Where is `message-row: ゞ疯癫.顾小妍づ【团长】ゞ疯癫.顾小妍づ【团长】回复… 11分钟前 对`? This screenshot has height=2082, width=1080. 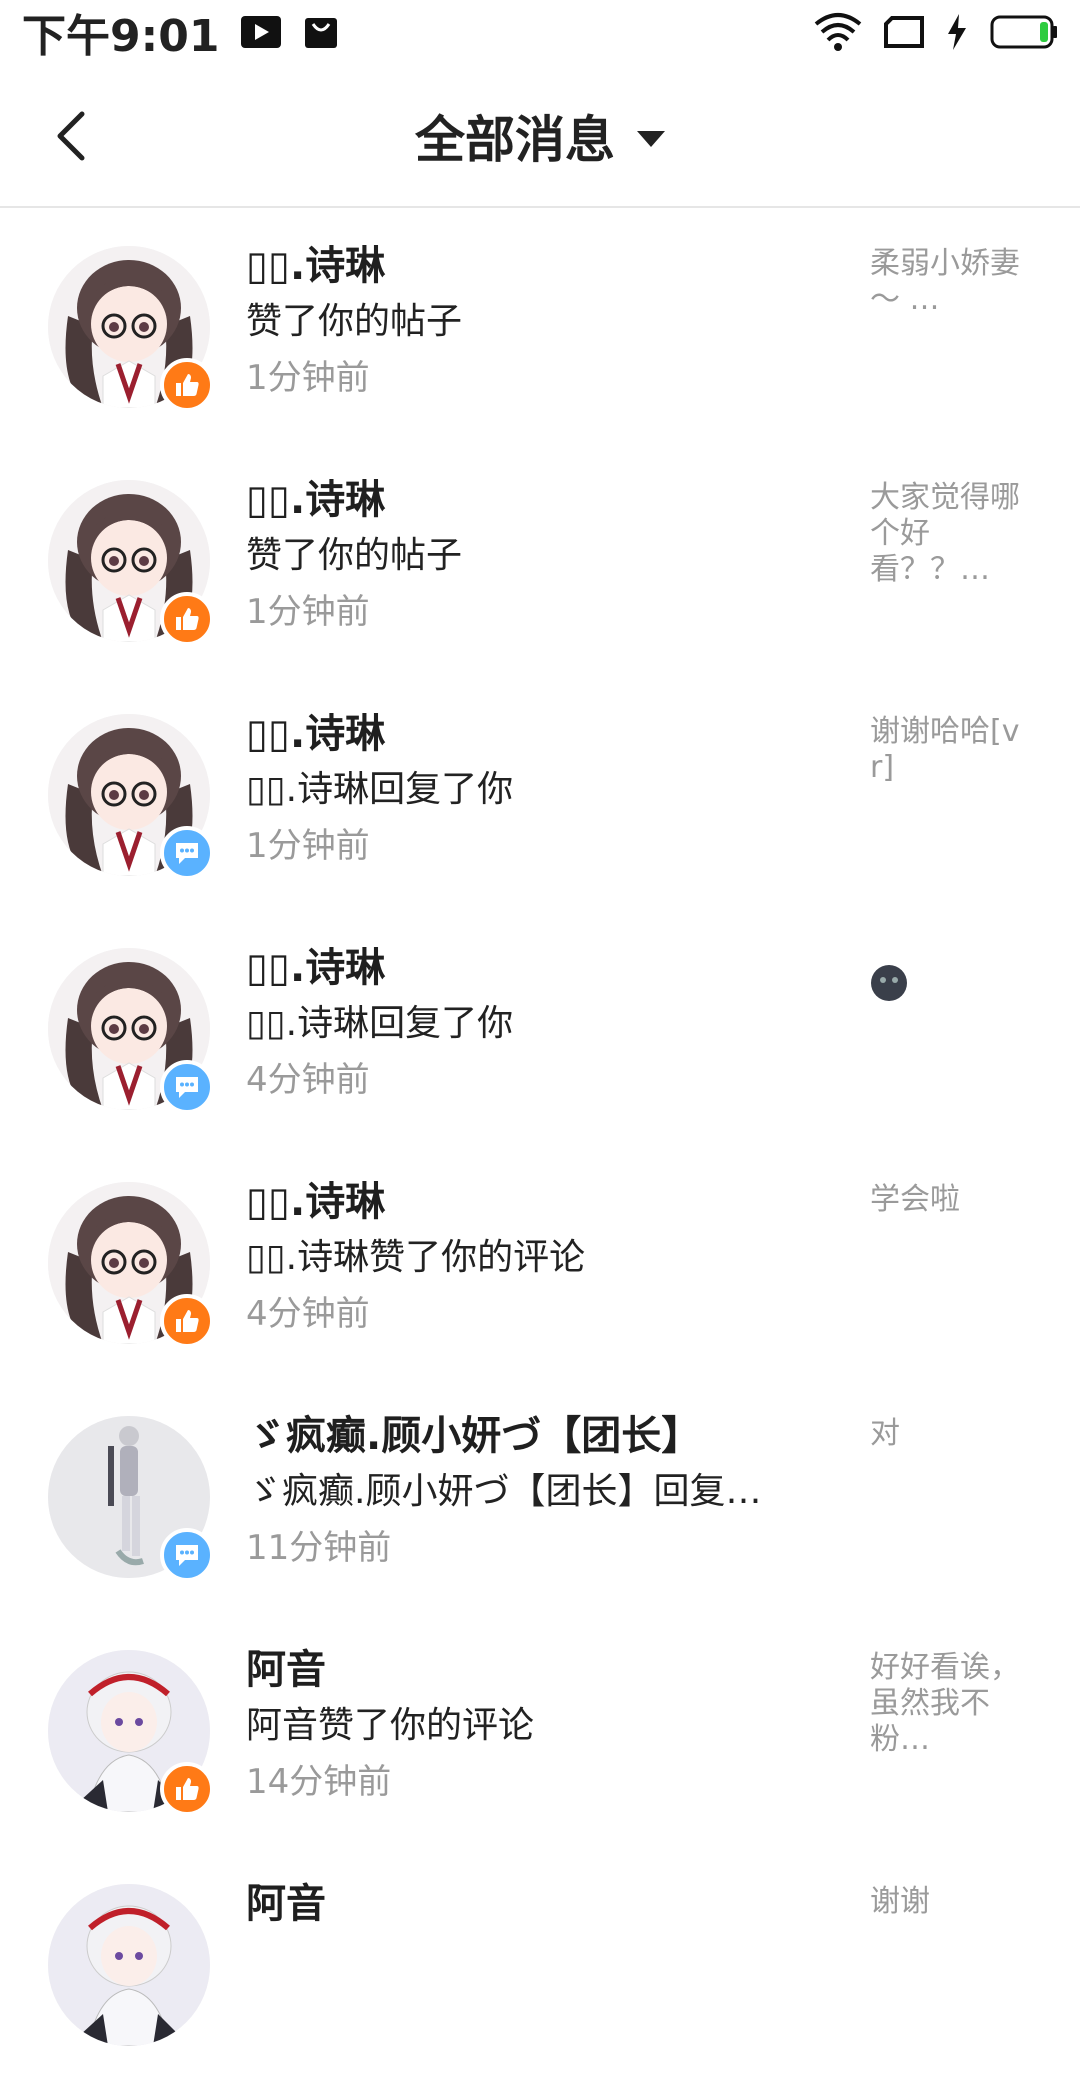 message-row: ゞ疯癫.顾小妍づ【团长】ゞ疯癫.顾小妍づ【团长】回复… 11分钟前 对 is located at coordinates (540, 1497).